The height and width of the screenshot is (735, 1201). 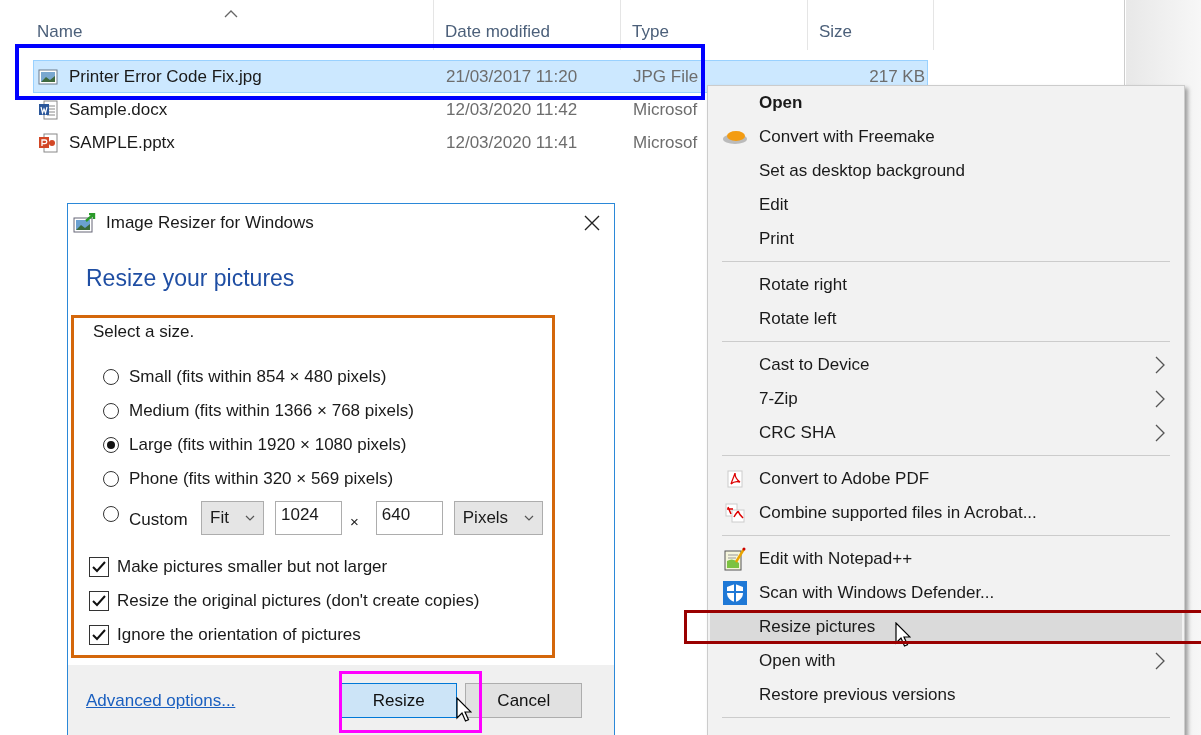 What do you see at coordinates (239, 635) in the screenshot?
I see `checkbox-label: Ignore the orientation of pictures` at bounding box center [239, 635].